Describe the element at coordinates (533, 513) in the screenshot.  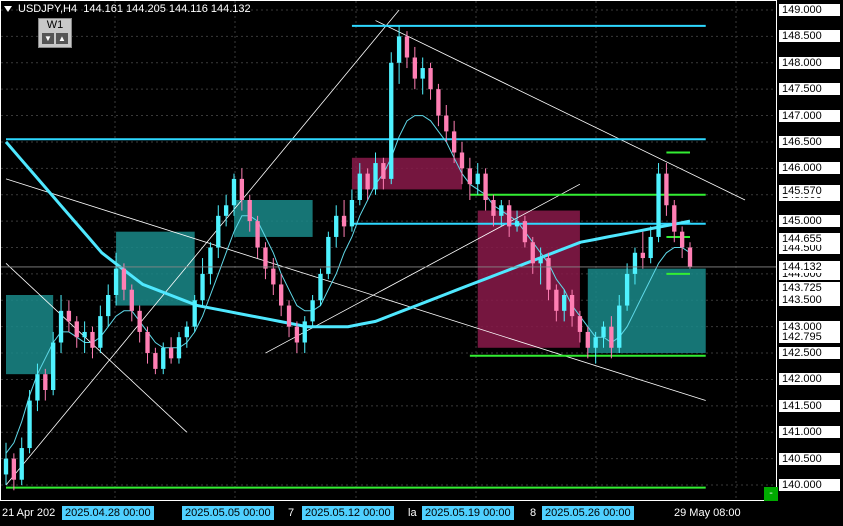
I see `time-axis-label: 8` at that location.